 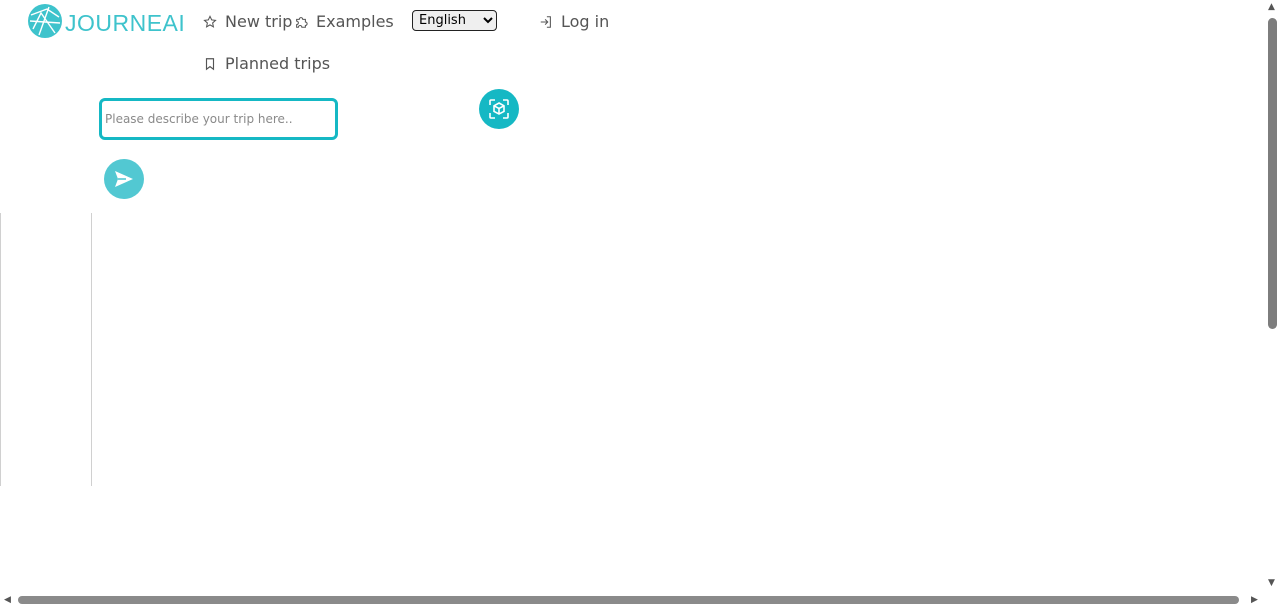 I want to click on brand-name: JOURNEAI, so click(x=125, y=22).